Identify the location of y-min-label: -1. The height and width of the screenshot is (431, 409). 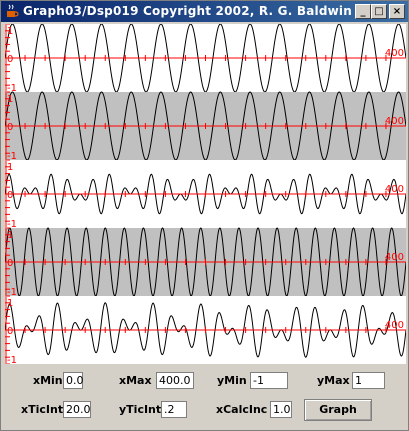
(12, 359).